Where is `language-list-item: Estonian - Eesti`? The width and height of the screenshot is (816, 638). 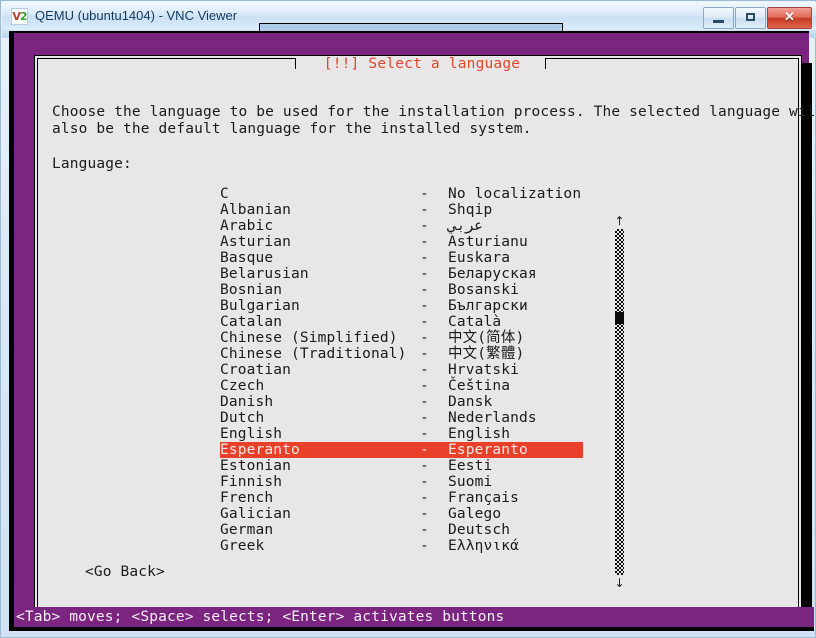
language-list-item: Estonian - Eesti is located at coordinates (425, 466).